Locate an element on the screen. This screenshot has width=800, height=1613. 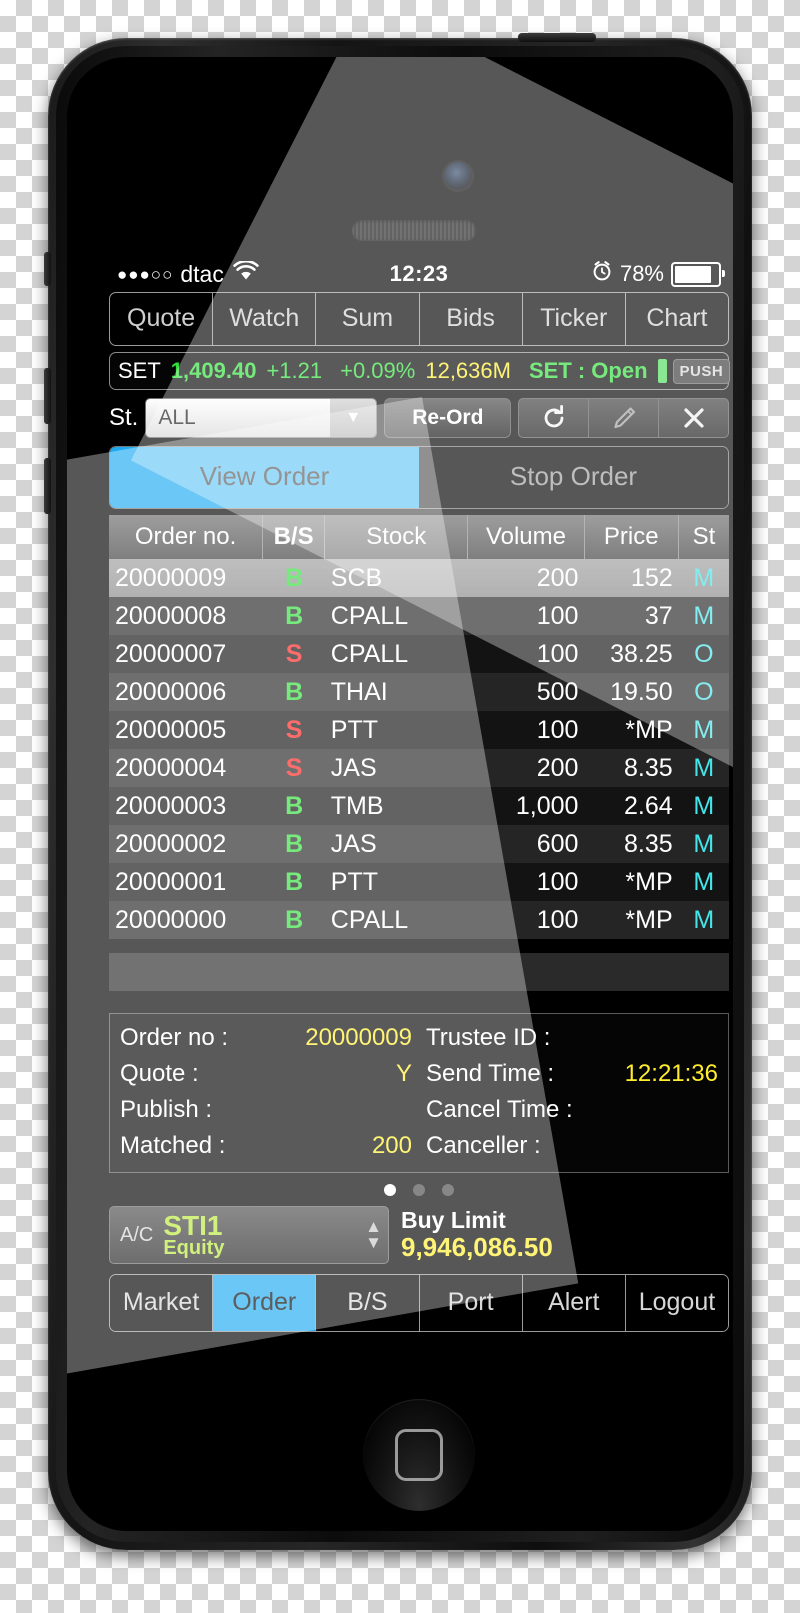
buy-limit-value: 9,946,086.50 is located at coordinates (477, 1247).